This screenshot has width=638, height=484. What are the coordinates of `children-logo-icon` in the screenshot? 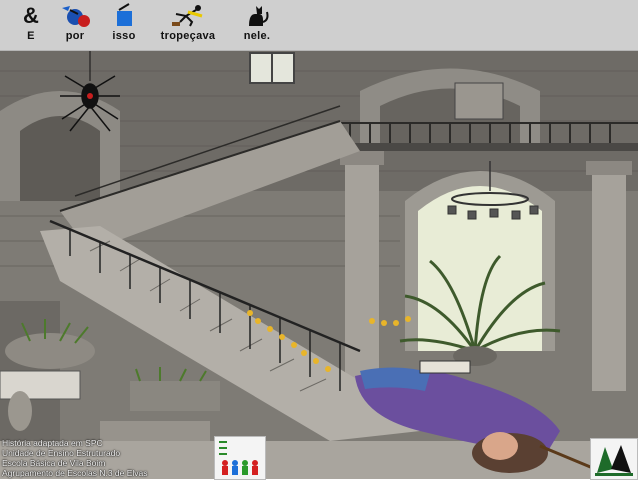 It's located at (238, 458).